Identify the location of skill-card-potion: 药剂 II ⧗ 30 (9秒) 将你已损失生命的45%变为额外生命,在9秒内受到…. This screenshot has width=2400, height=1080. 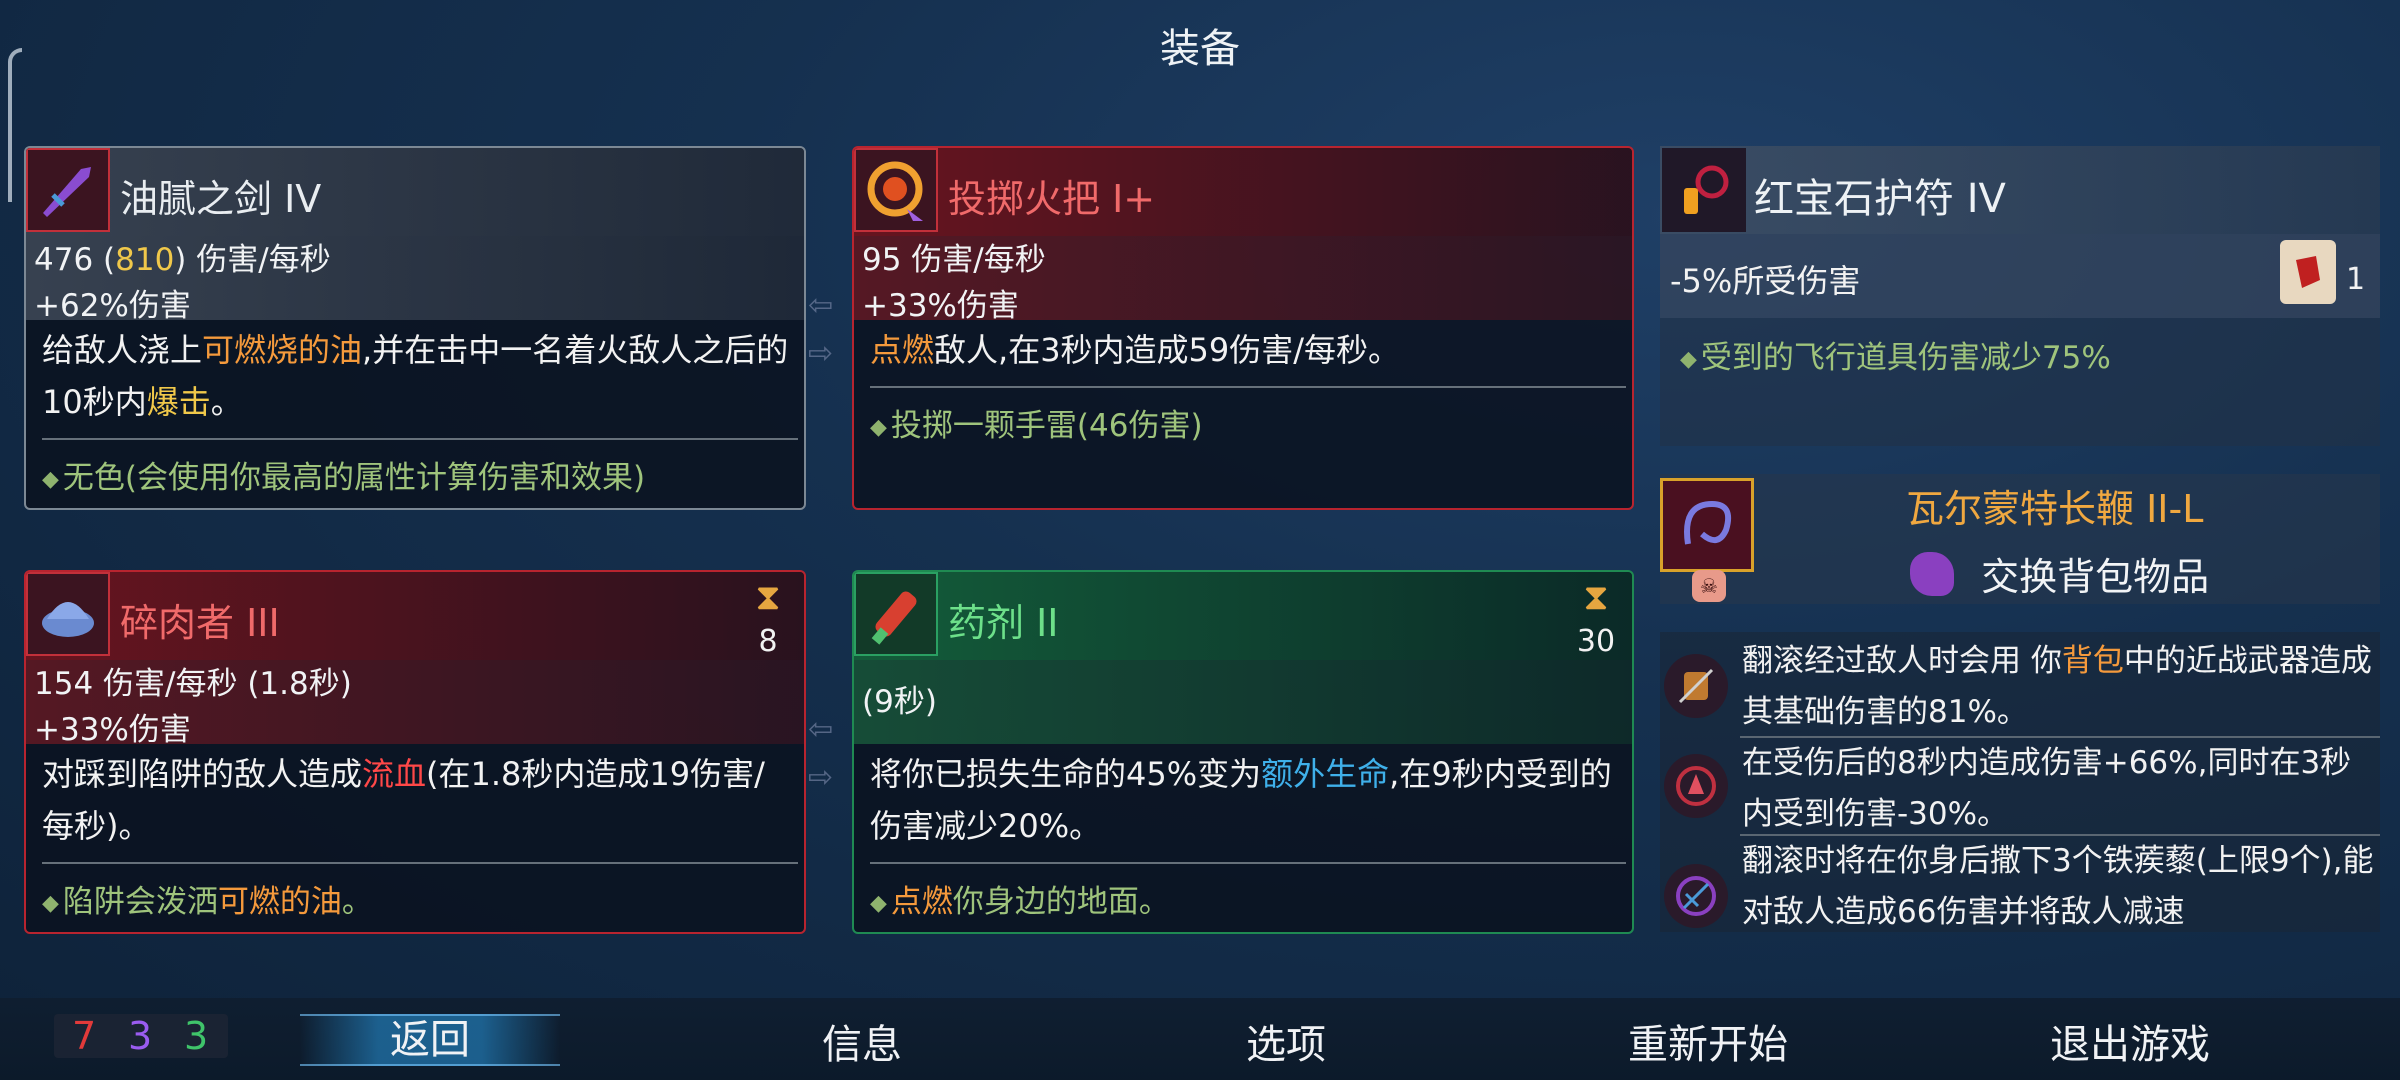
(1243, 752).